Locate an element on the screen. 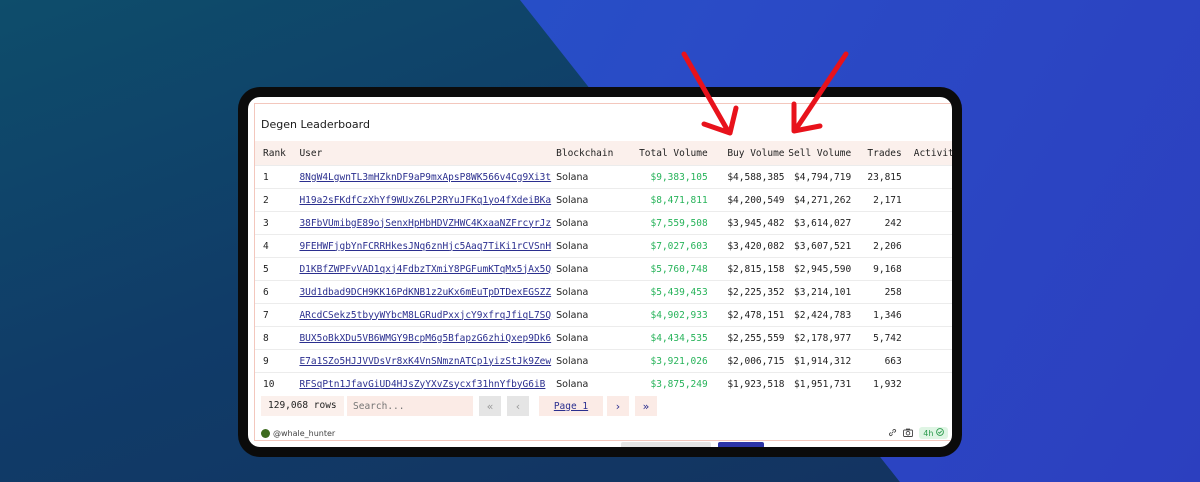  annotation-arrows is located at coordinates (765, 93).